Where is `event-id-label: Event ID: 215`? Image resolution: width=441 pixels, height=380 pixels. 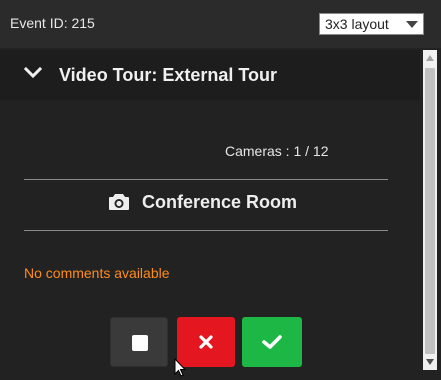
event-id-label: Event ID: 215 is located at coordinates (52, 23).